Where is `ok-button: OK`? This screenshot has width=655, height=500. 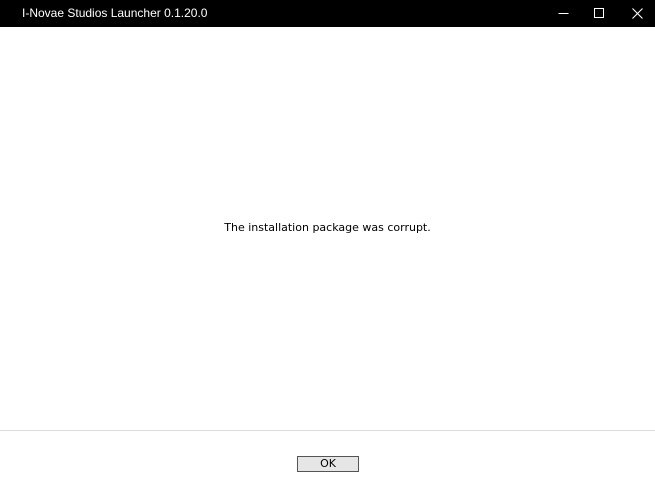 ok-button: OK is located at coordinates (328, 464).